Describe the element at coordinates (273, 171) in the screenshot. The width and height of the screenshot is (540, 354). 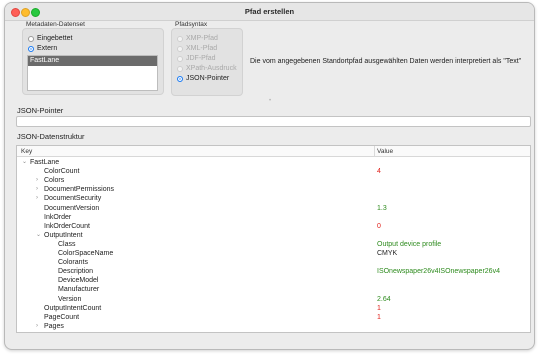
I see `tree-row: ColorCount 4` at that location.